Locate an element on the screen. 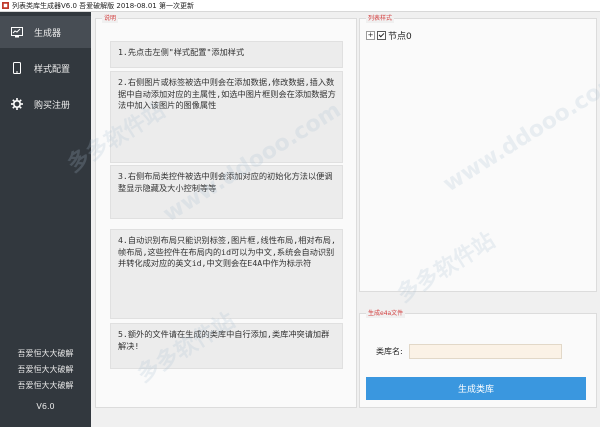  phone-icon is located at coordinates (17, 68).